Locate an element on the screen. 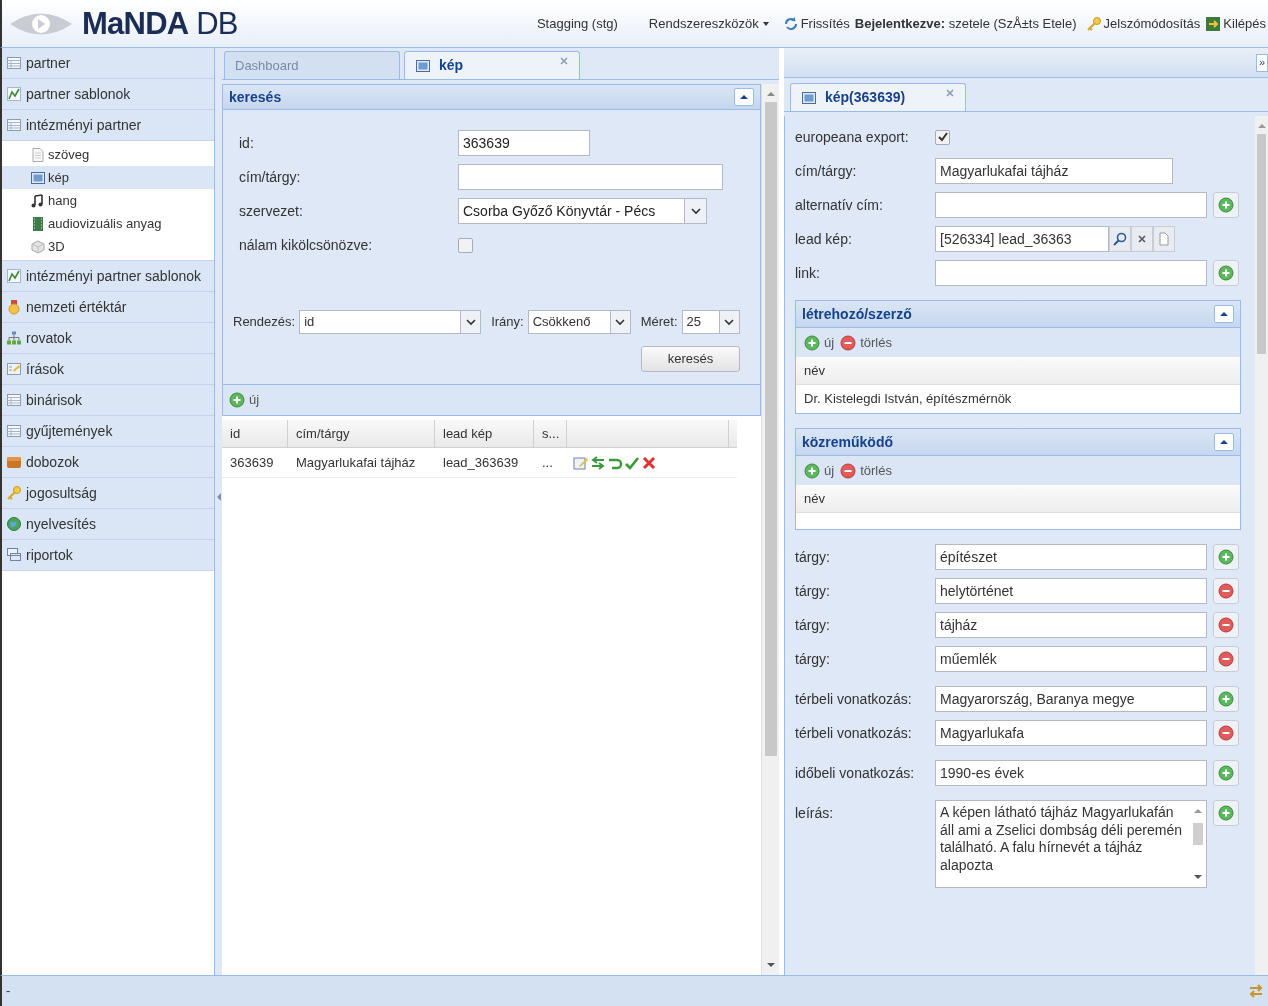 This screenshot has width=1268, height=1006. change-password-button: Jelszómódosítás is located at coordinates (1143, 23).